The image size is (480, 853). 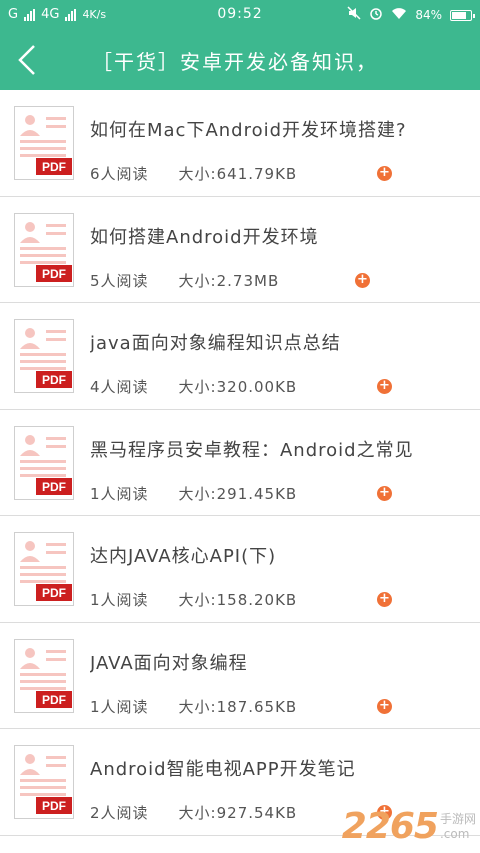 I want to click on list-item: PDF 达内JAVA核心API(下) 1人阅读 大小:158.20KB +, so click(x=240, y=569).